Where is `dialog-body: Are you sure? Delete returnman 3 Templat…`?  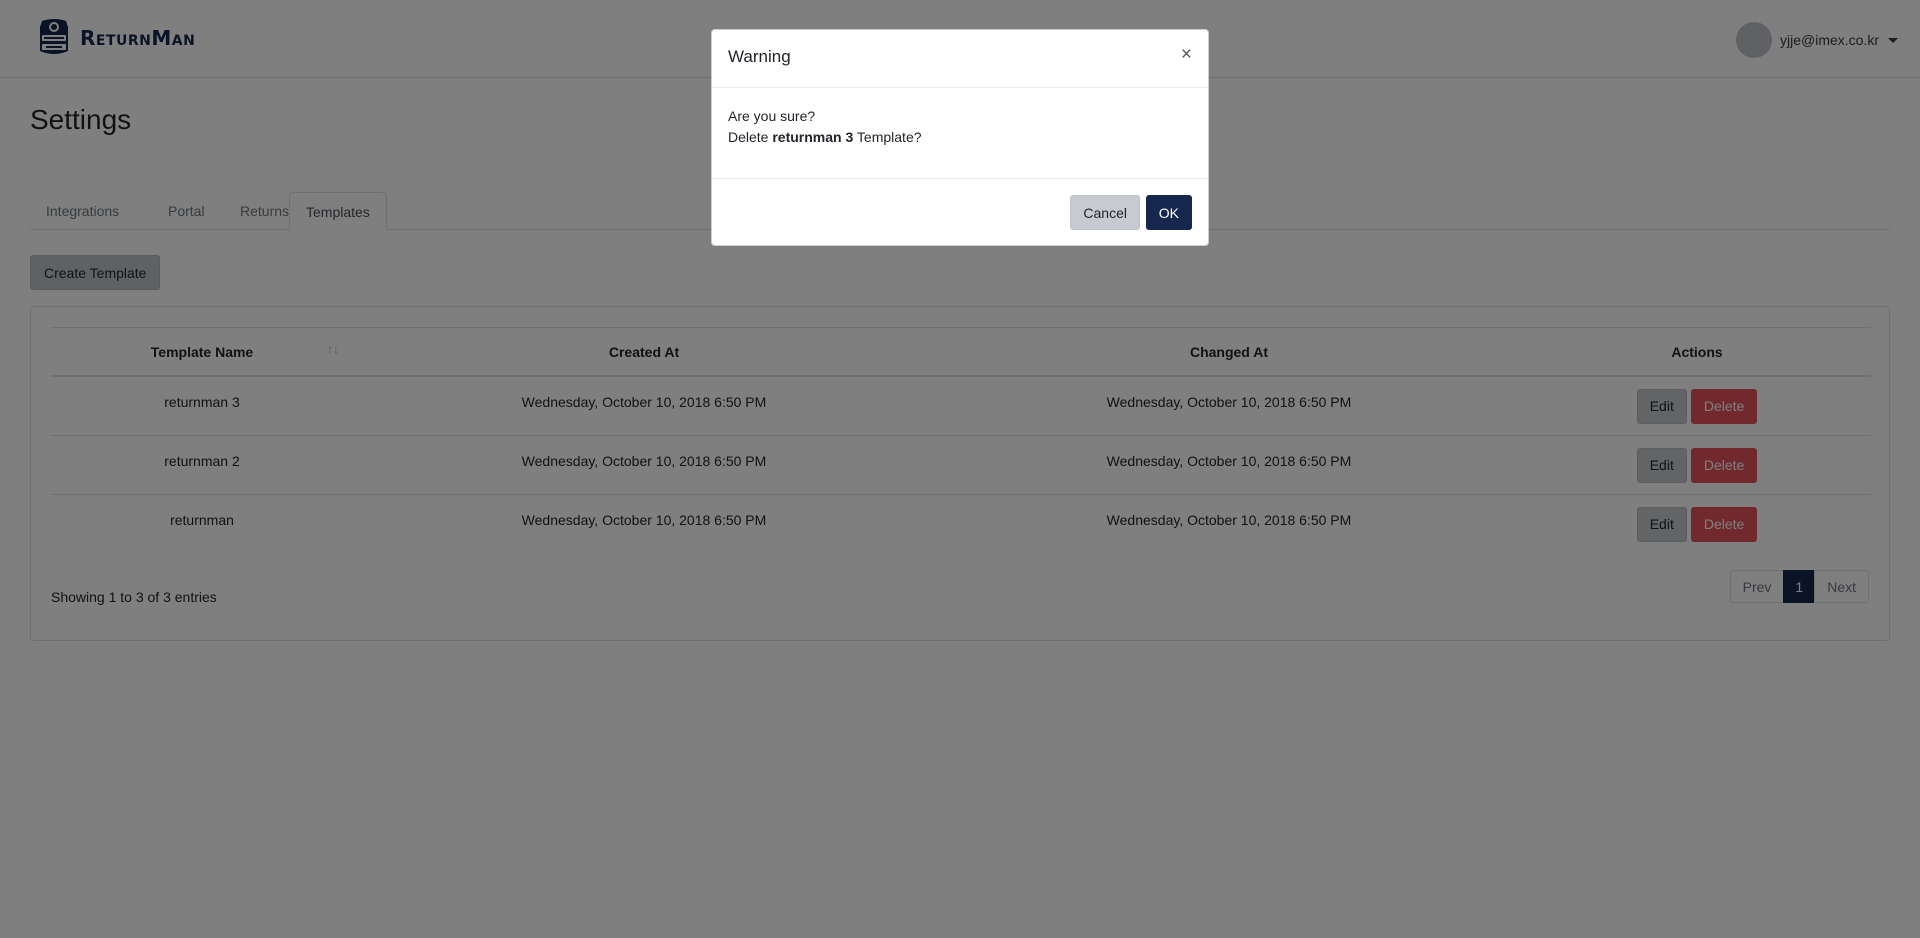
dialog-body: Are you sure? Delete returnman 3 Templat… is located at coordinates (825, 127).